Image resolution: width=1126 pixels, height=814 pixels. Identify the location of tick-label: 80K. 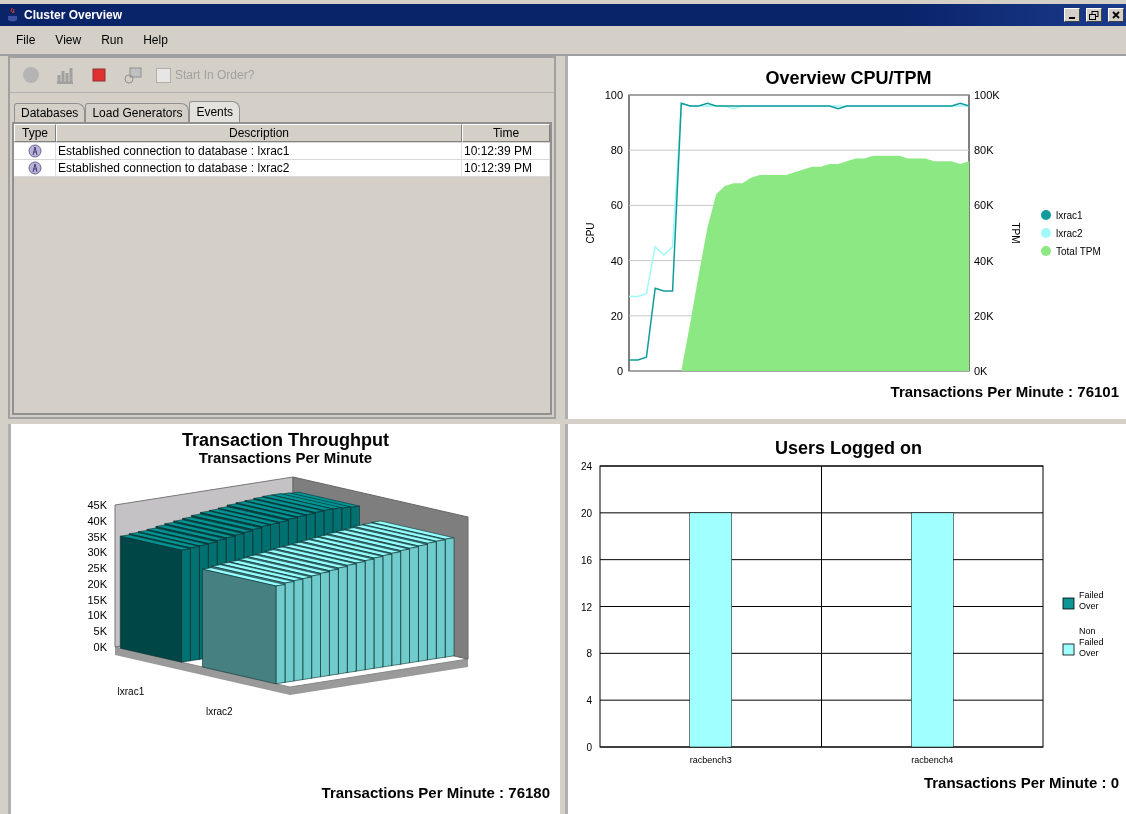
(984, 150).